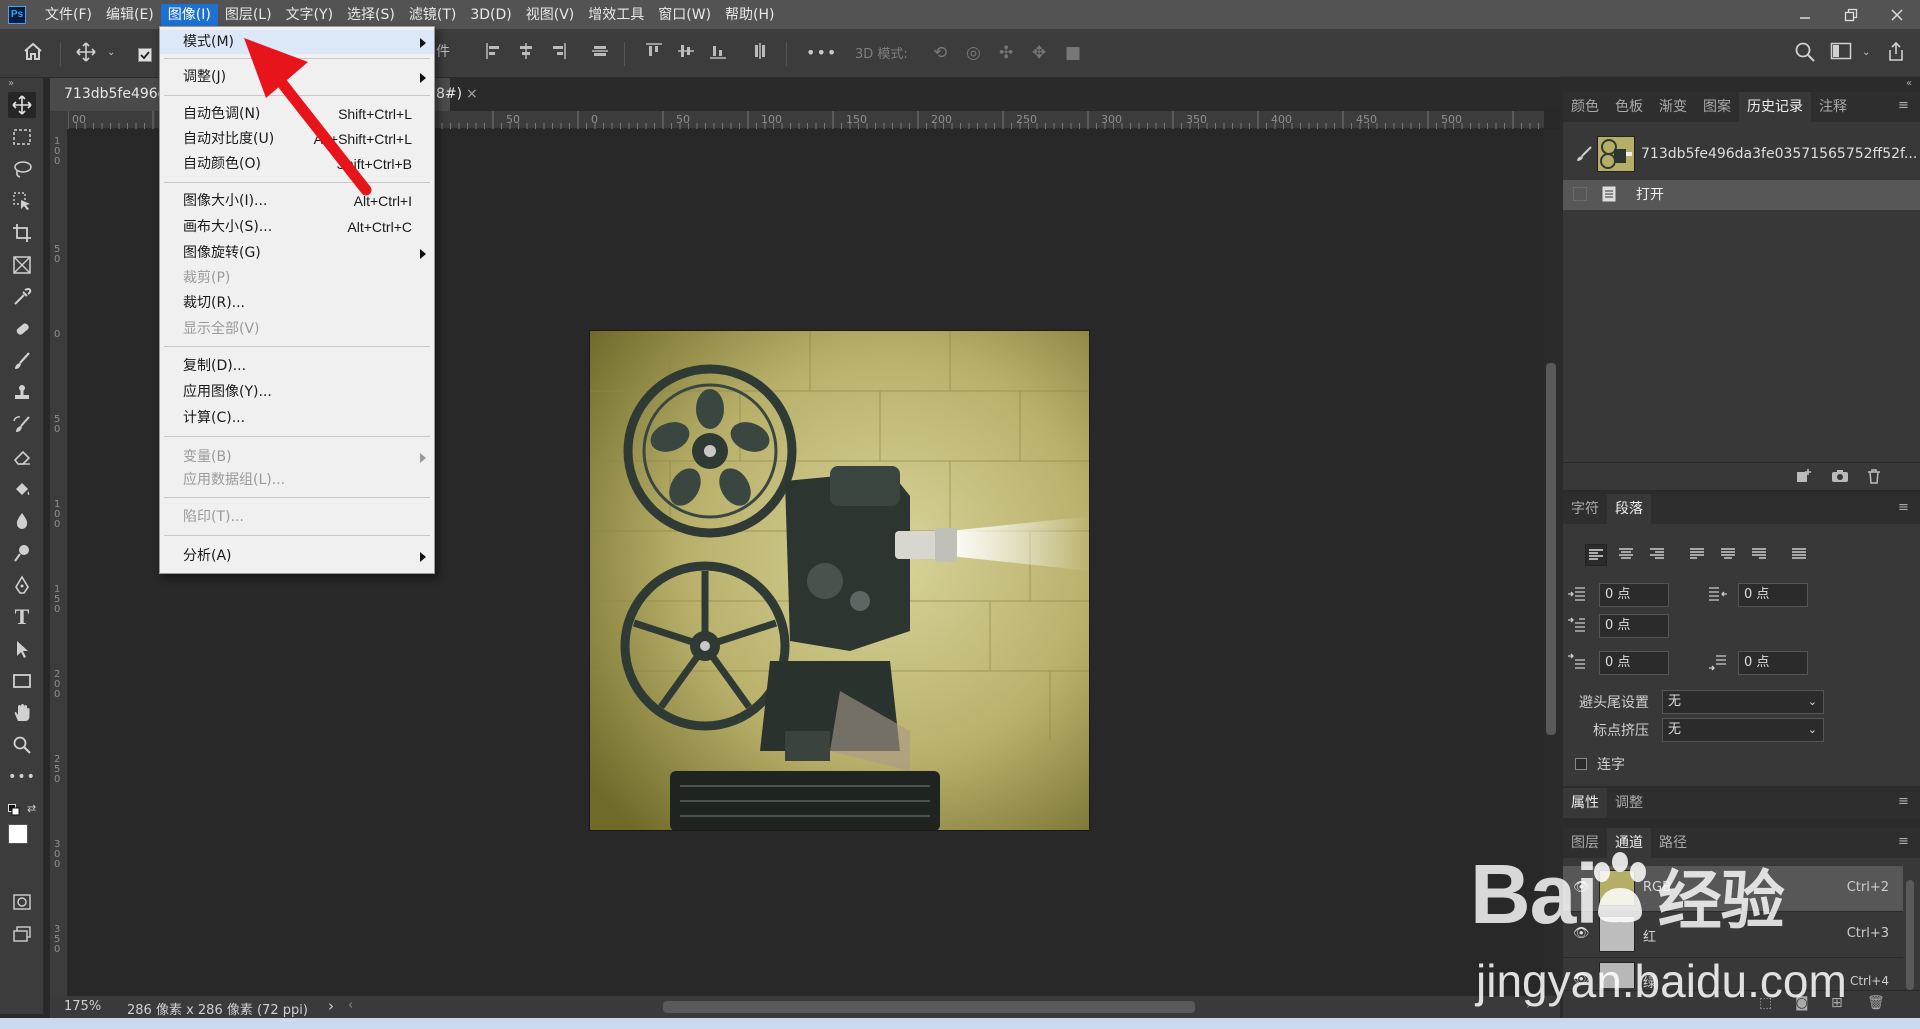 This screenshot has height=1029, width=1920. What do you see at coordinates (1629, 509) in the screenshot?
I see `tab-paragraph: 段落` at bounding box center [1629, 509].